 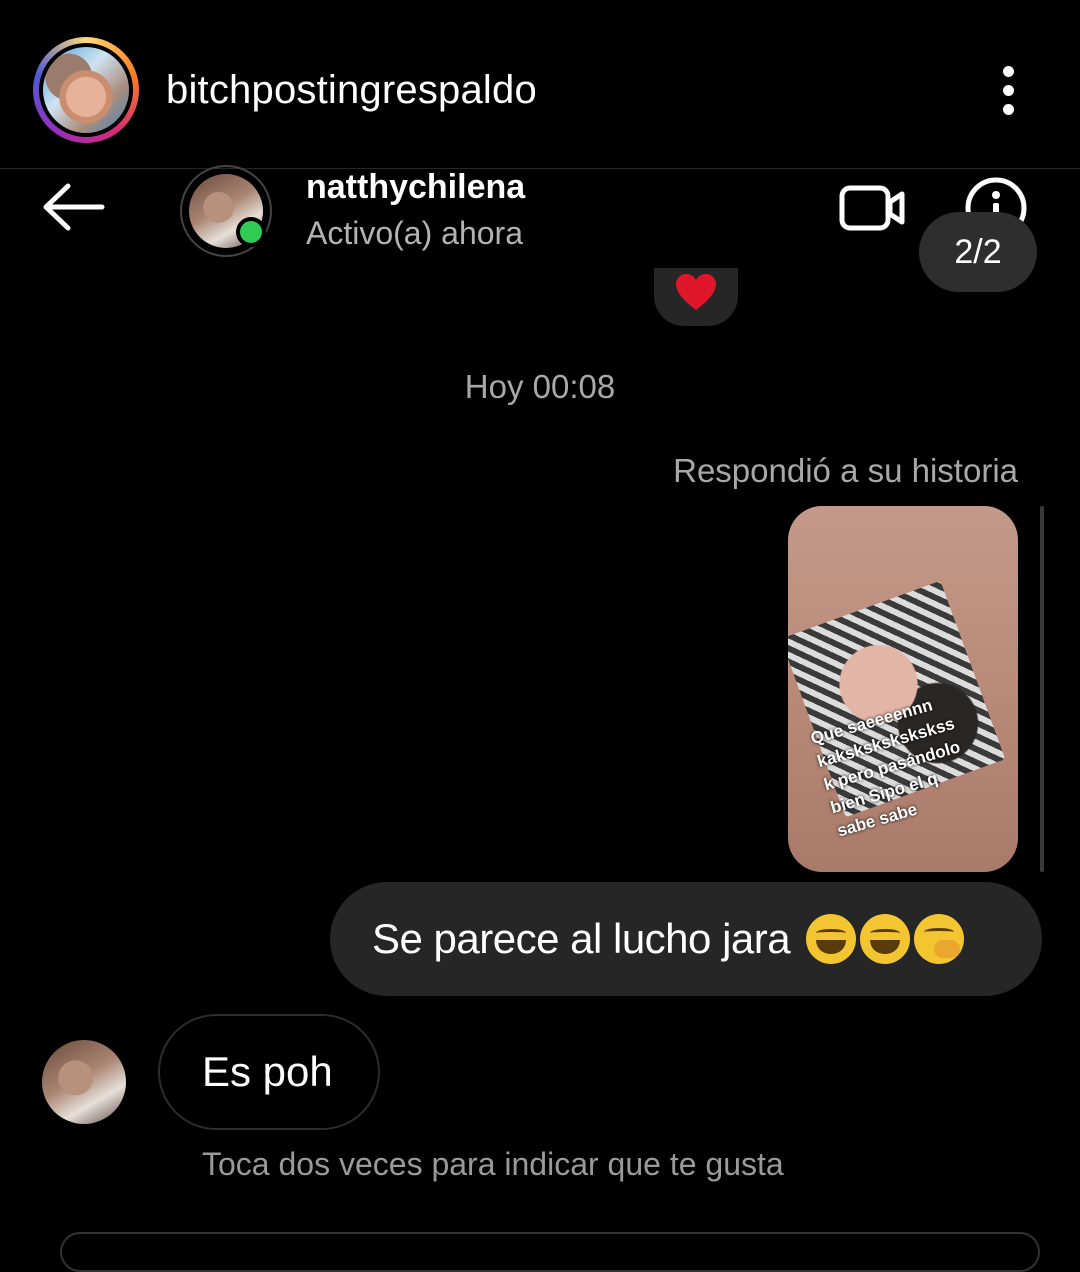 What do you see at coordinates (351, 90) in the screenshot?
I see `post-username: bitchpostingrespaldo` at bounding box center [351, 90].